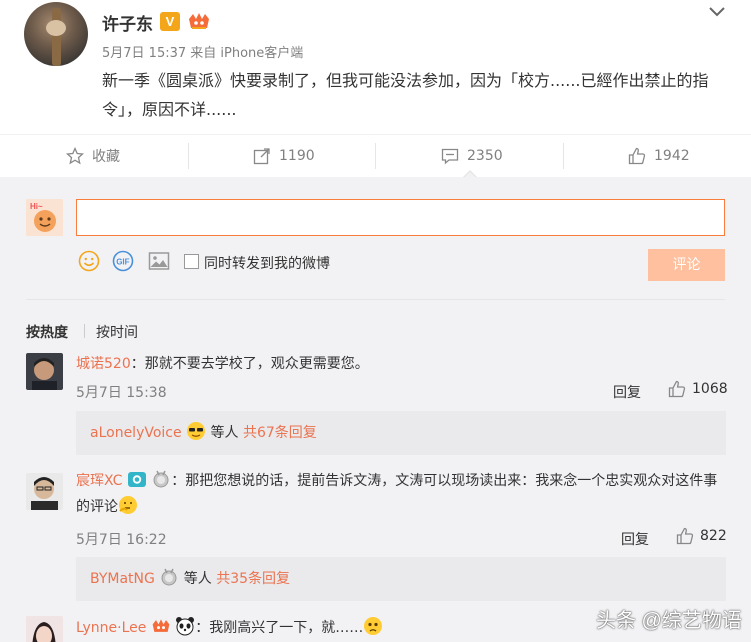 The width and height of the screenshot is (751, 642). What do you see at coordinates (261, 156) in the screenshot?
I see `share-icon` at bounding box center [261, 156].